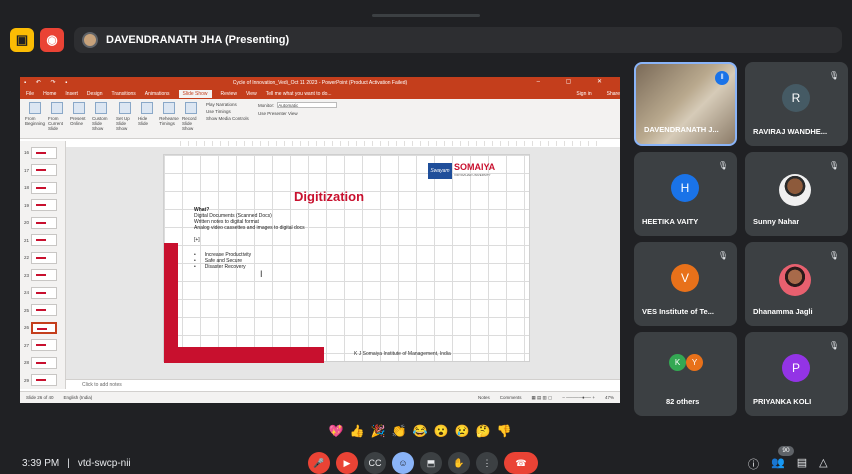  I want to click on tab-animations: Animations, so click(157, 94).